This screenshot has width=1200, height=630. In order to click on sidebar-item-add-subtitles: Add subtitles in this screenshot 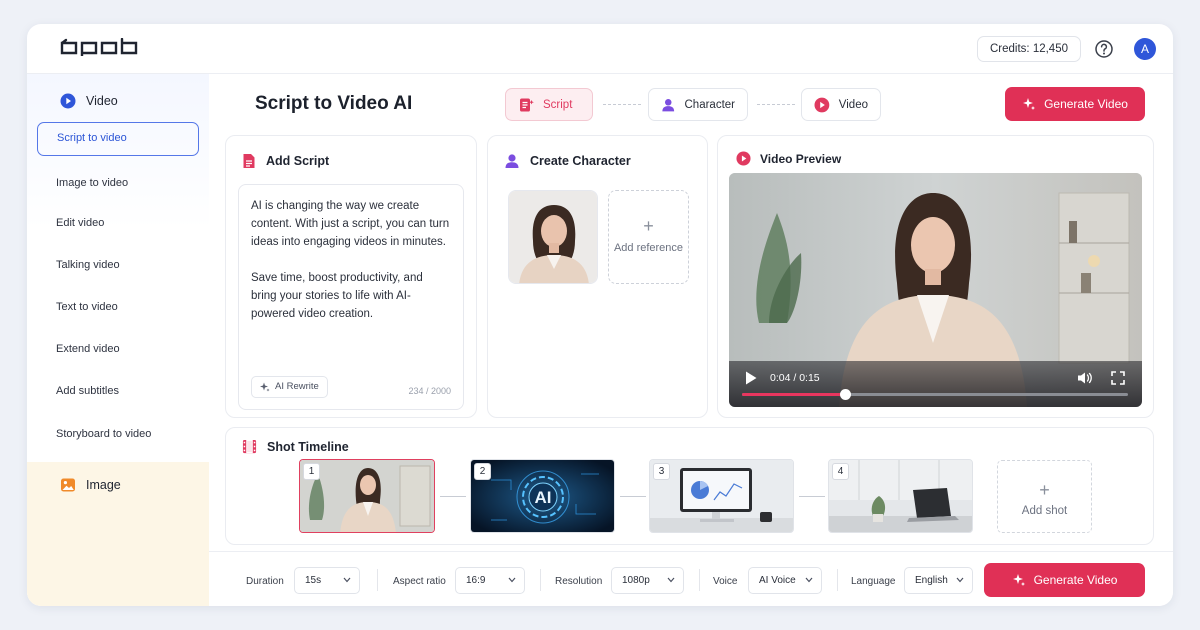, I will do `click(118, 391)`.